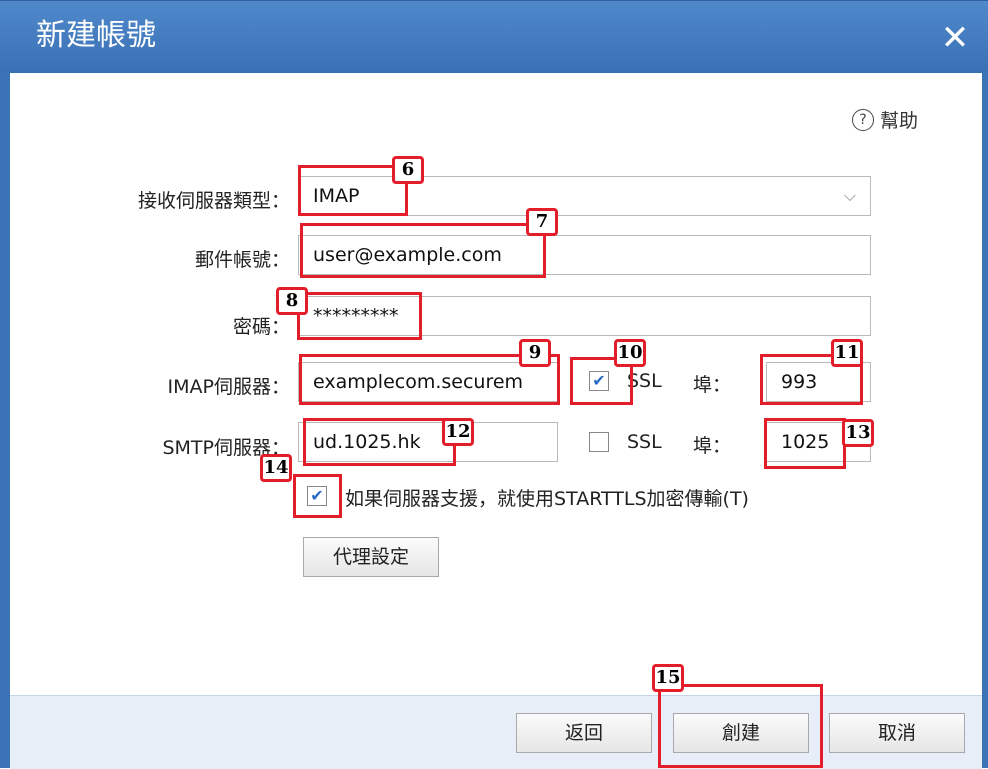 This screenshot has width=988, height=769. I want to click on imap-server-label: IMAP伺服器：, so click(228, 387).